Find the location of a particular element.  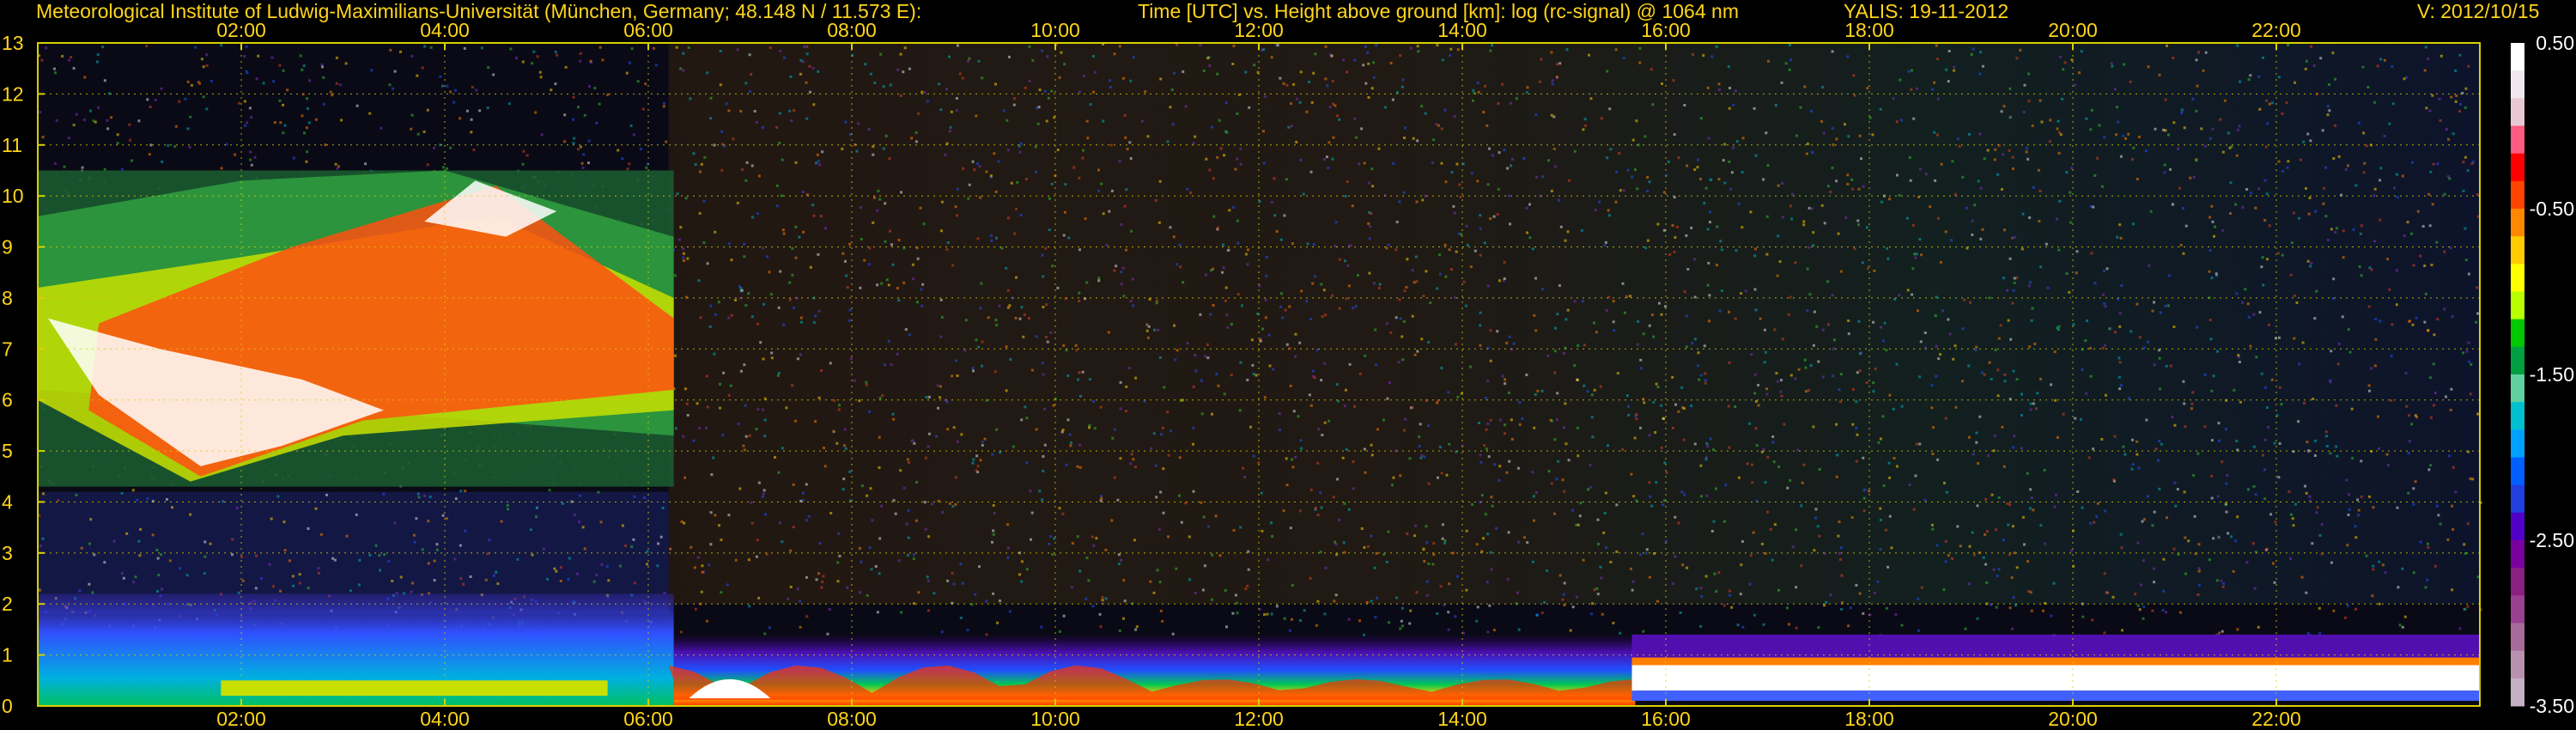

x-tick-label-bottom: 08:00 is located at coordinates (852, 719).